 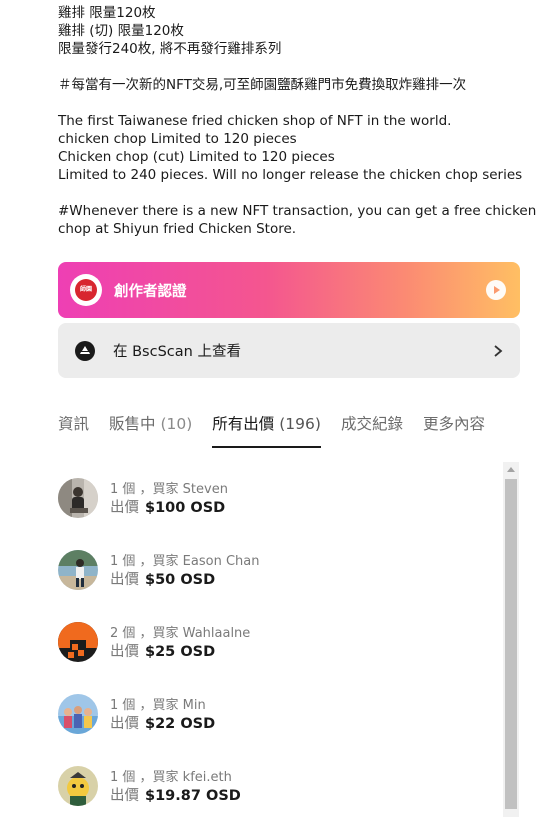 I want to click on tab-transaction-history: 成交紀錄, so click(x=372, y=430).